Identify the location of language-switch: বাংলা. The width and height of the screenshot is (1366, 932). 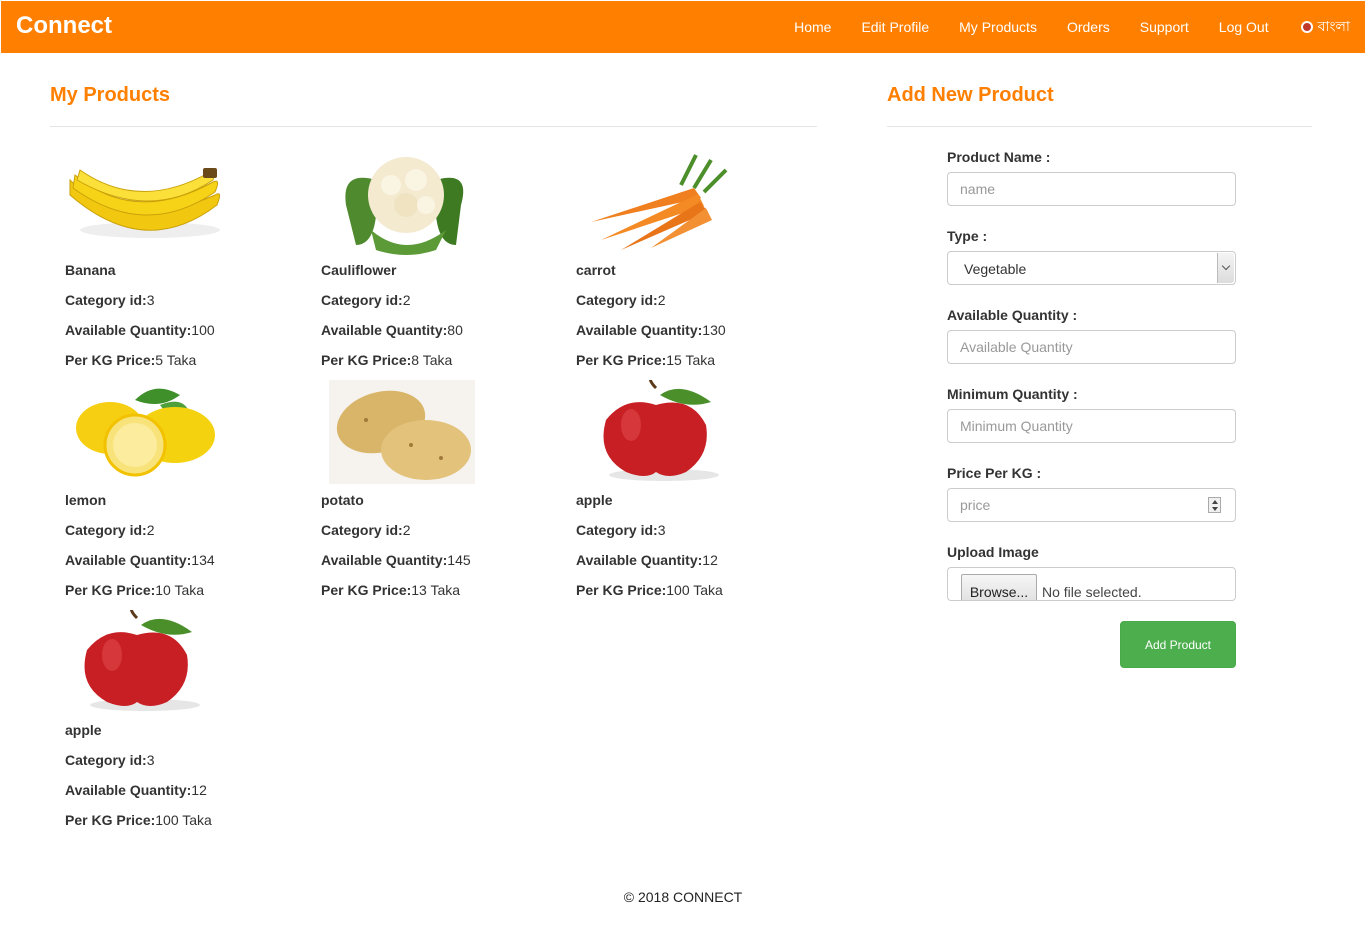
(1325, 27).